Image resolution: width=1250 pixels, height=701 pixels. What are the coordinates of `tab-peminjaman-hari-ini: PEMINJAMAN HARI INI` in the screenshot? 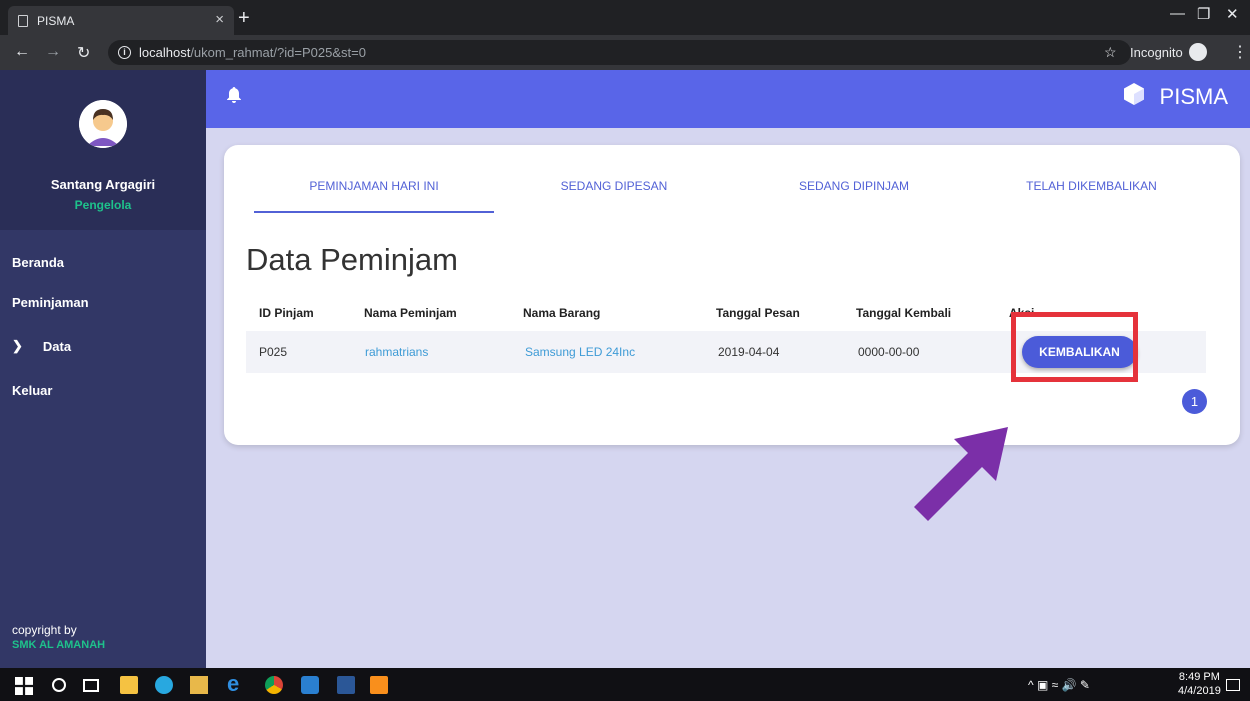 It's located at (374, 194).